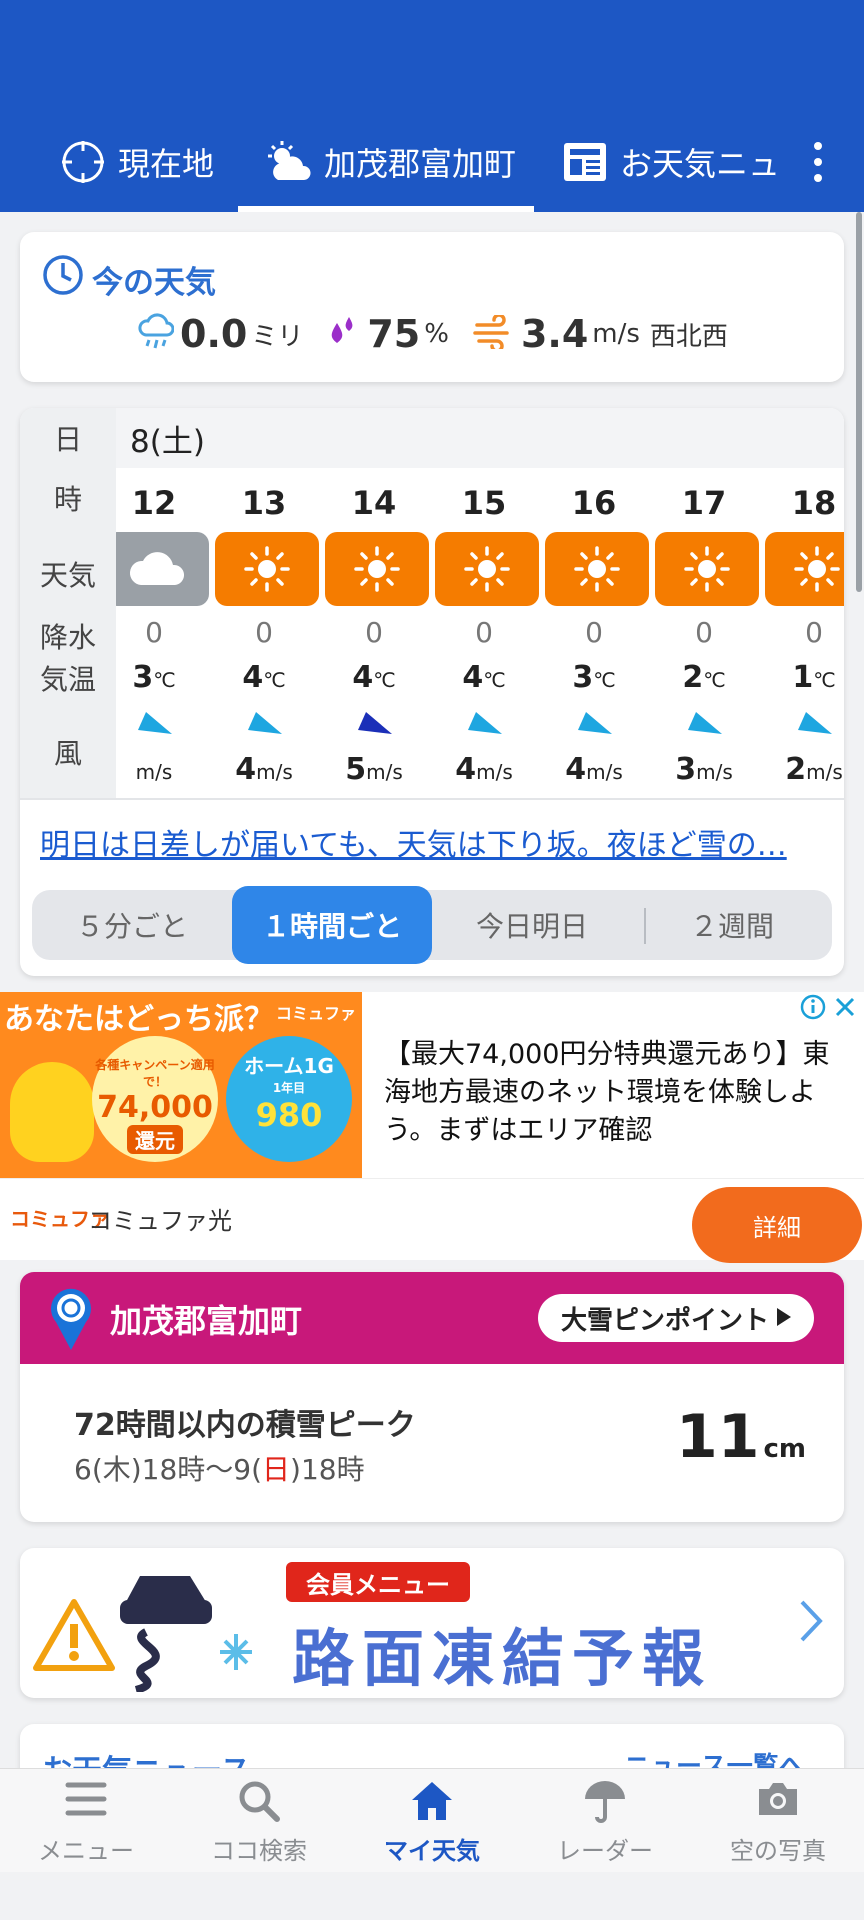 Image resolution: width=864 pixels, height=1920 pixels. Describe the element at coordinates (154, 503) in the screenshot. I see `hour-label: 12` at that location.